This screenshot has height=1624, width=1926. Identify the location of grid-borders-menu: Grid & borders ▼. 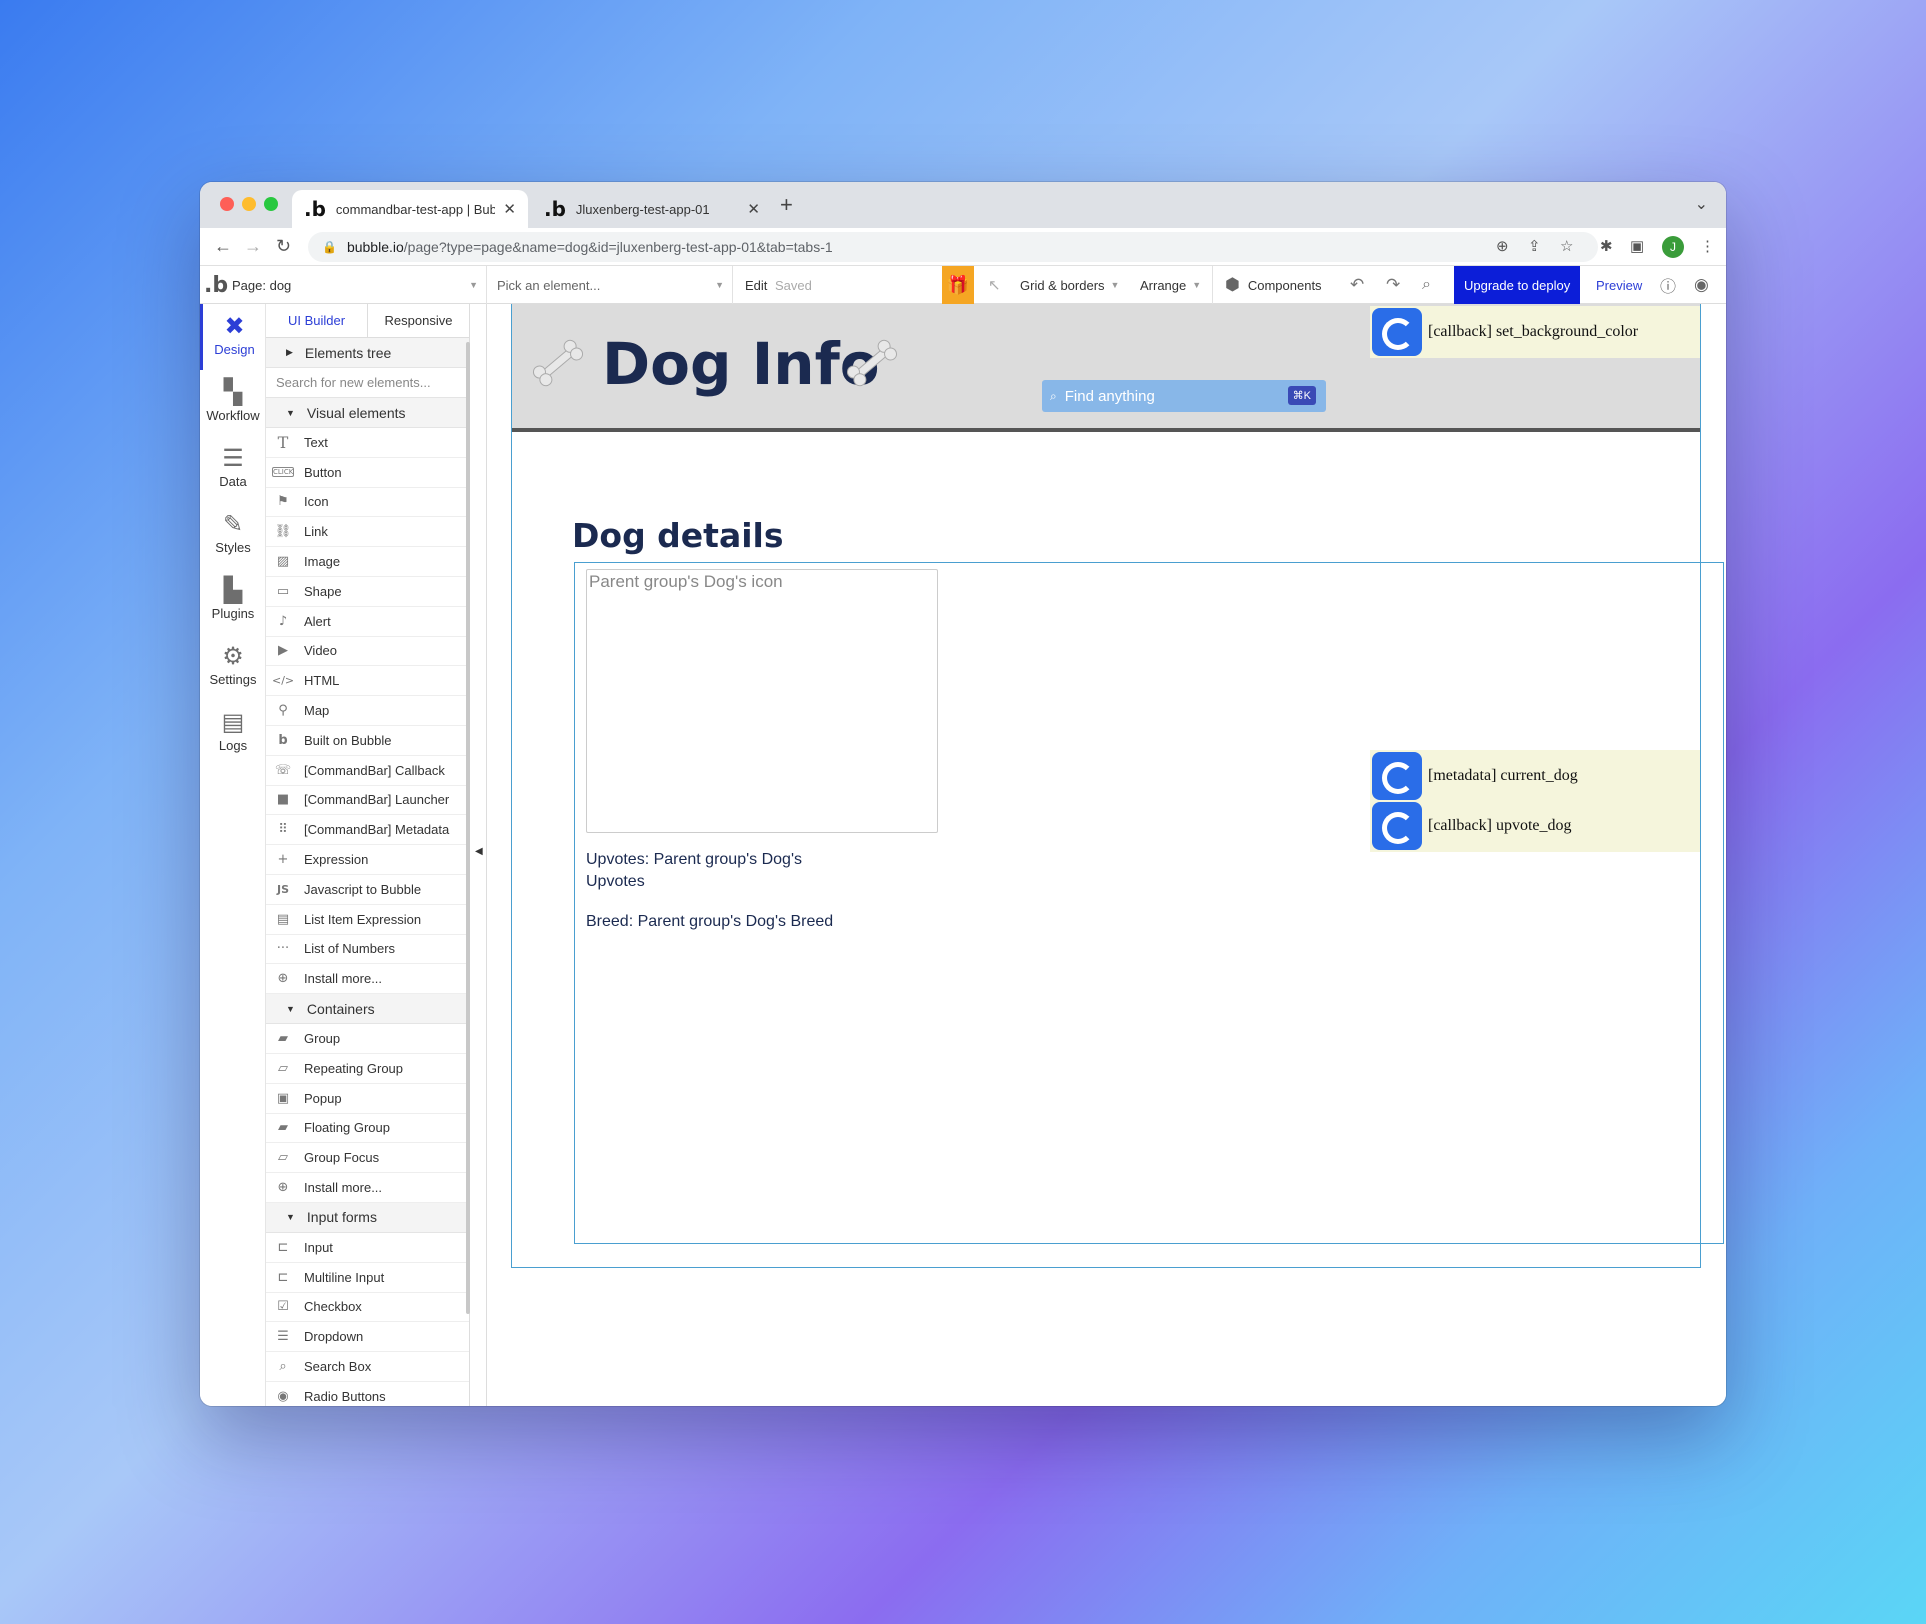
(1069, 285).